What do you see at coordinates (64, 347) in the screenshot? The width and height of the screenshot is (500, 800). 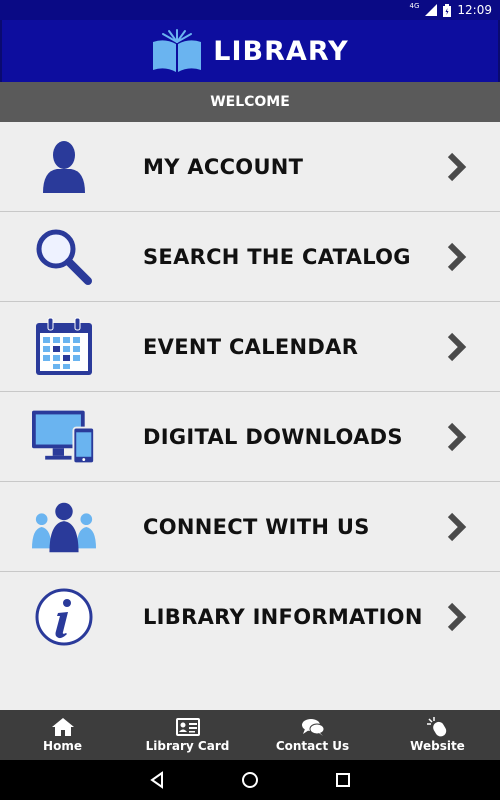 I see `calendar-icon` at bounding box center [64, 347].